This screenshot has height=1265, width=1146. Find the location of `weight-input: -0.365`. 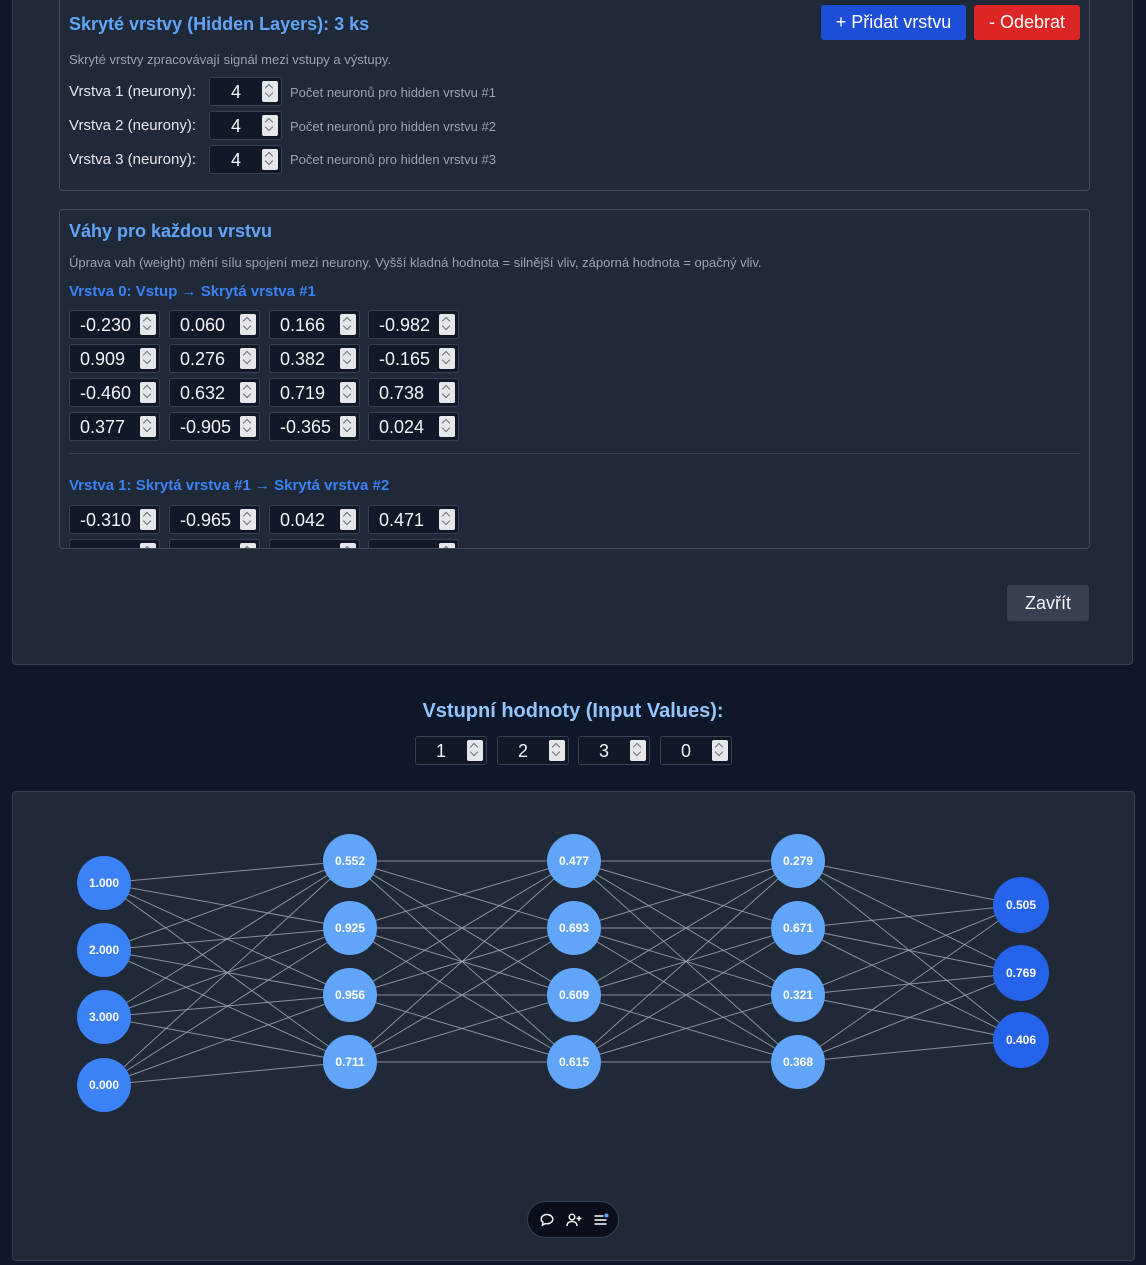

weight-input: -0.365 is located at coordinates (314, 426).